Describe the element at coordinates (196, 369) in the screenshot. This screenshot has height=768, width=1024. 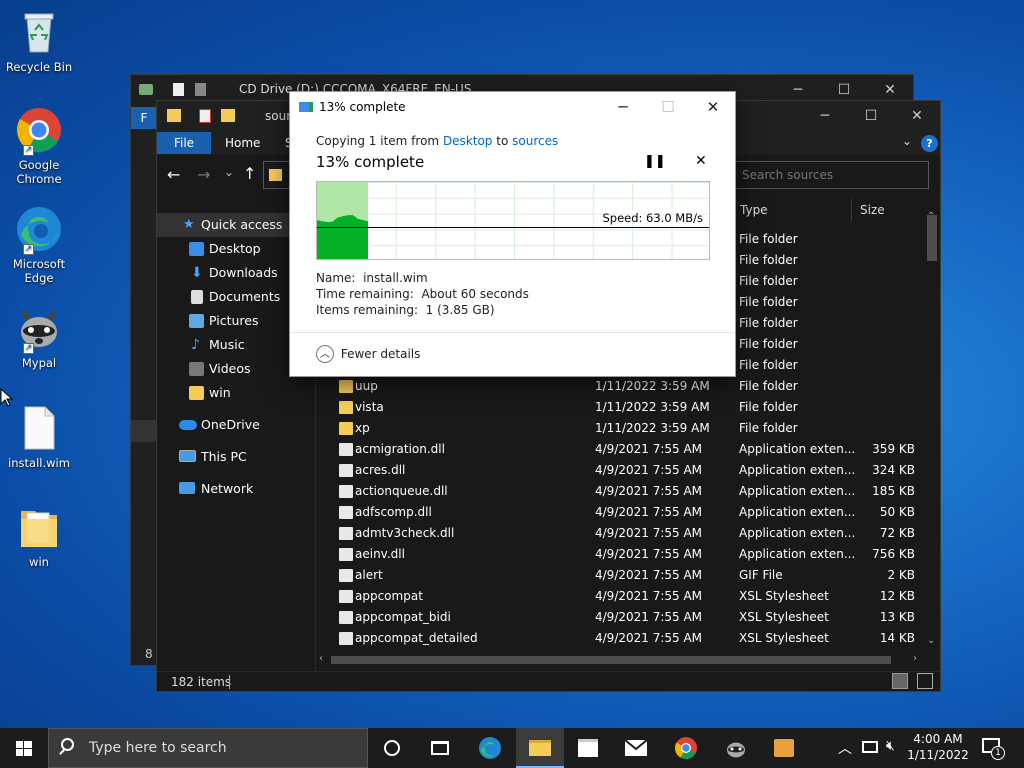
I see `videos-icon` at that location.